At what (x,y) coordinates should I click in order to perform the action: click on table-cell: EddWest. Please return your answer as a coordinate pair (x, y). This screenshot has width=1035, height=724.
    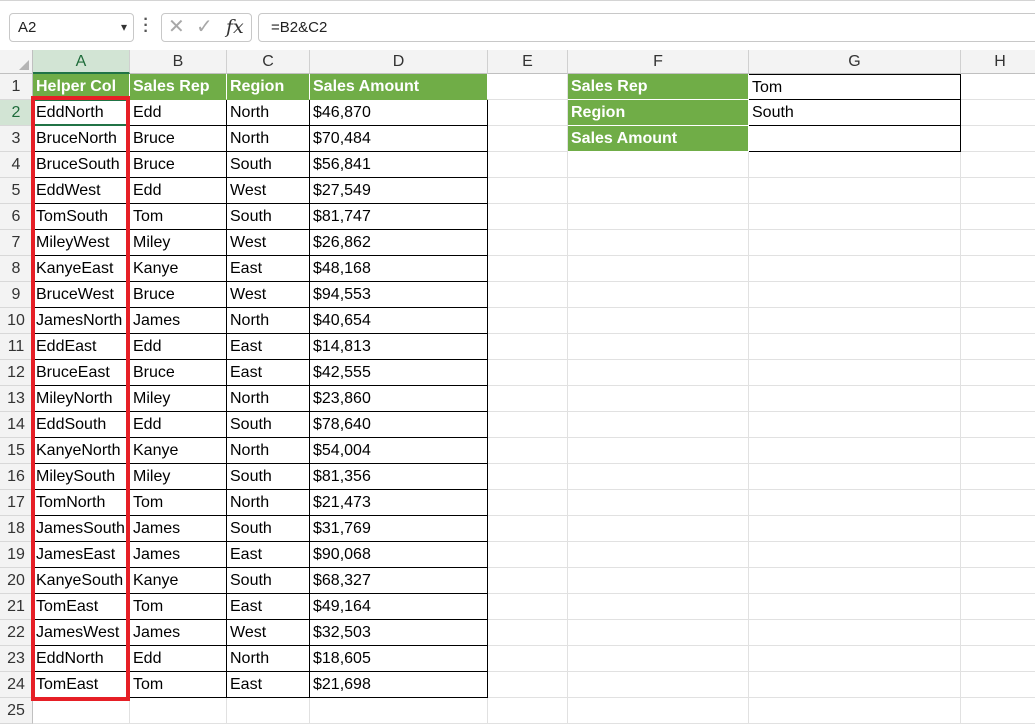
    Looking at the image, I should click on (81, 191).